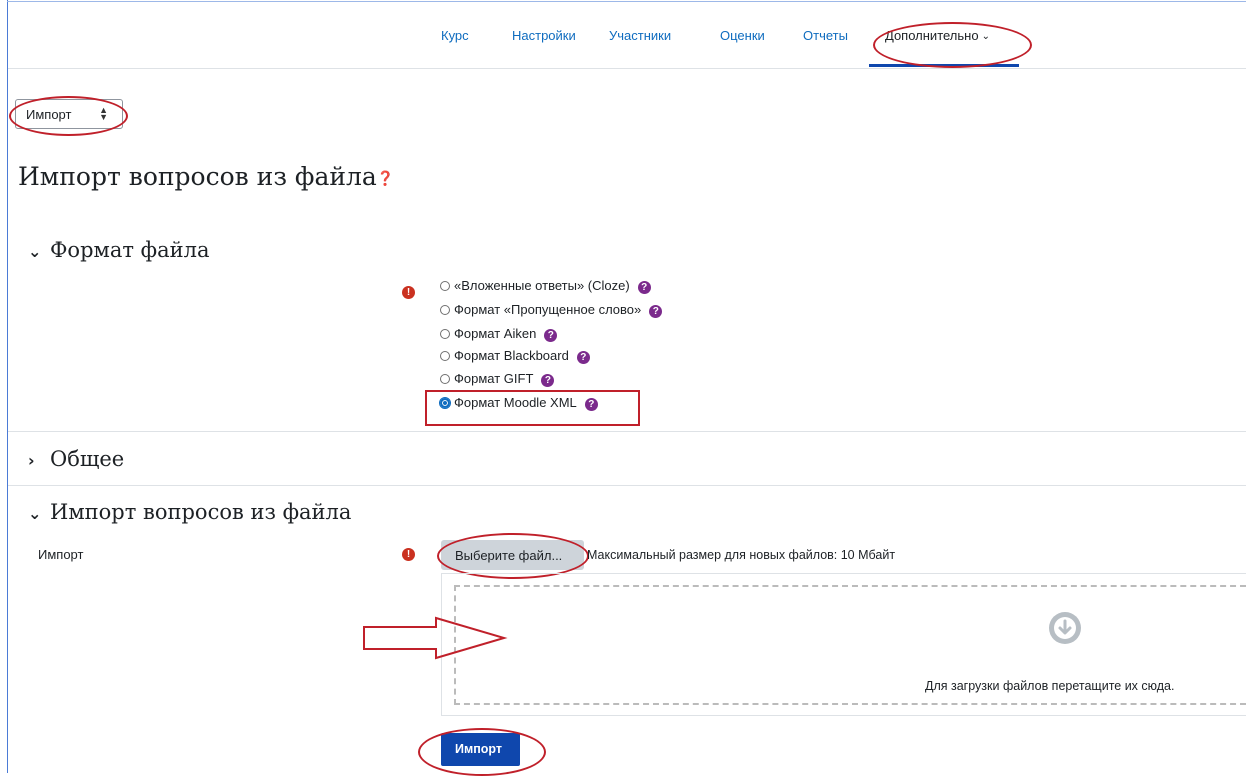  What do you see at coordinates (87, 459) in the screenshot?
I see `section-title-general: Общее` at bounding box center [87, 459].